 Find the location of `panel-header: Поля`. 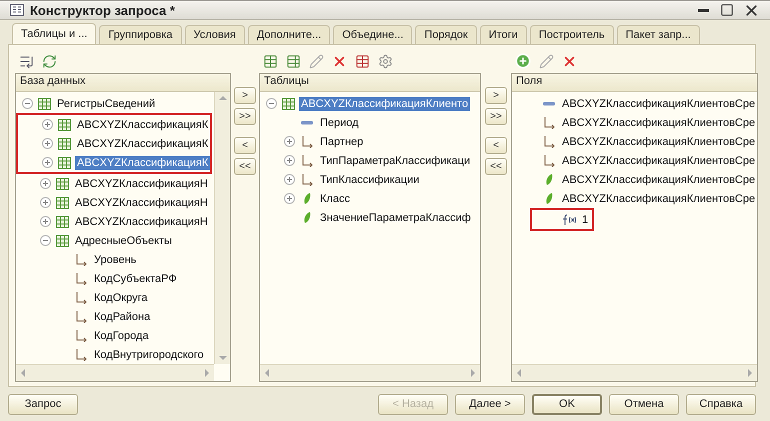

panel-header: Поля is located at coordinates (635, 83).